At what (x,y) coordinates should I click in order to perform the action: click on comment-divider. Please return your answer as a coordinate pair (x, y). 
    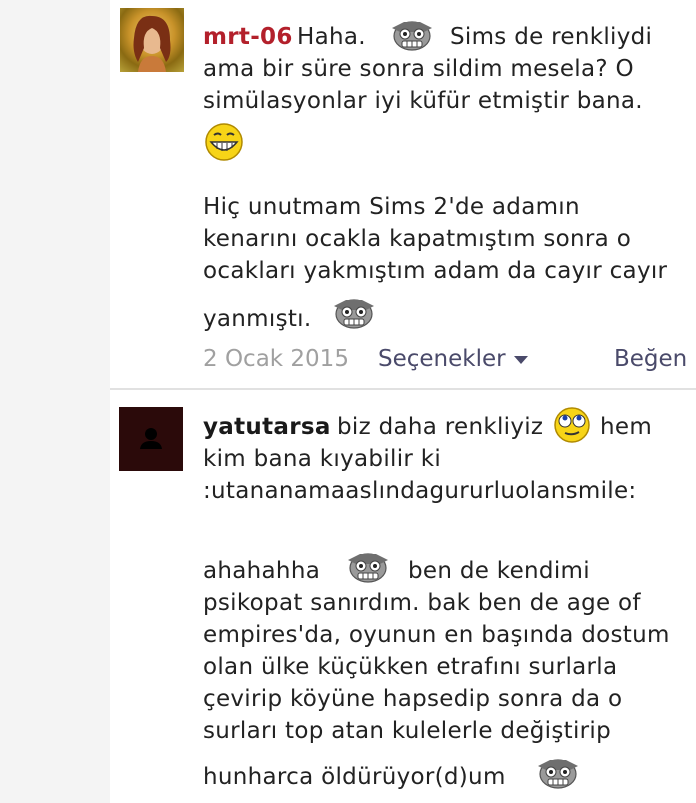
    Looking at the image, I should click on (403, 389).